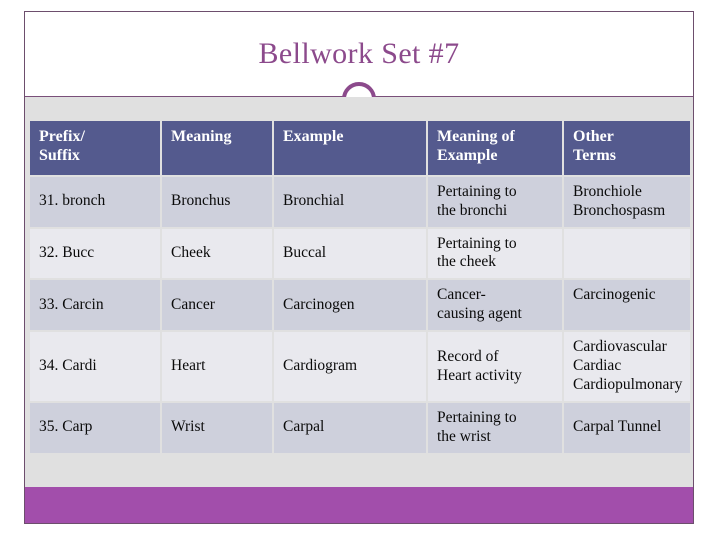 This screenshot has height=540, width=720. I want to click on header-line-2: Example, so click(467, 155).